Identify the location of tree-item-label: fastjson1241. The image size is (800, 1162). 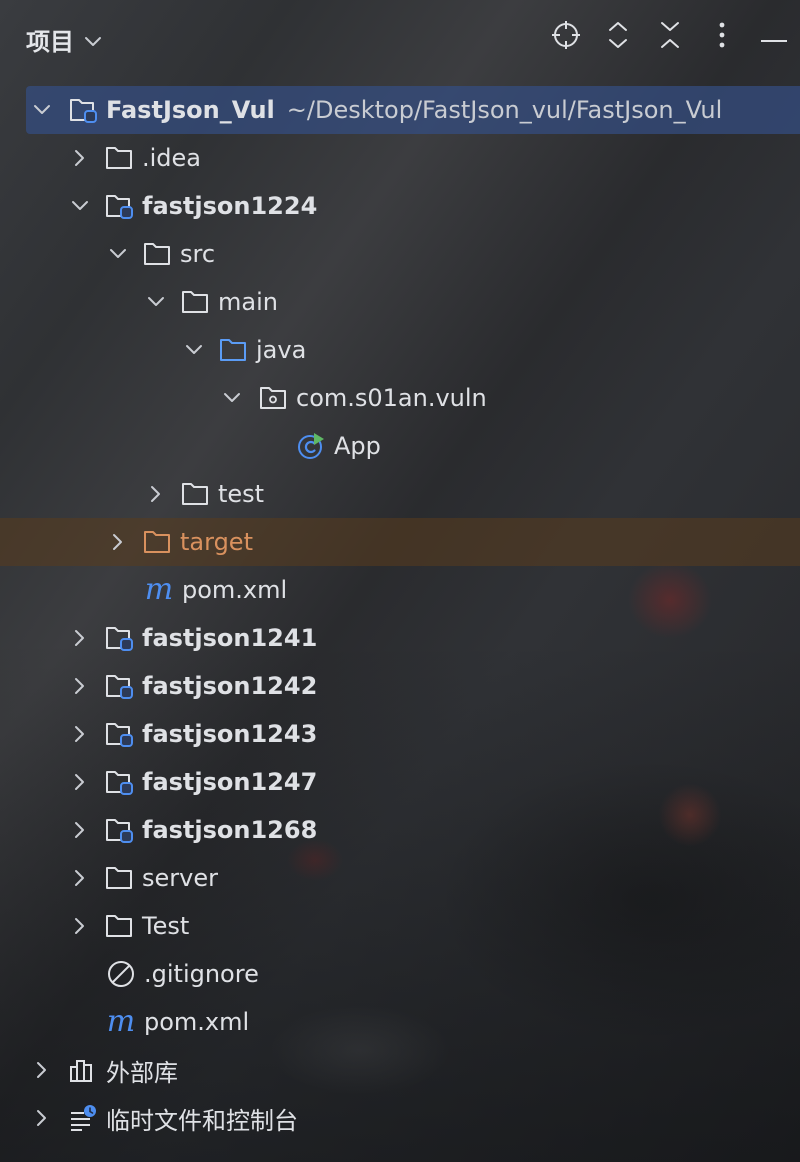
(230, 638).